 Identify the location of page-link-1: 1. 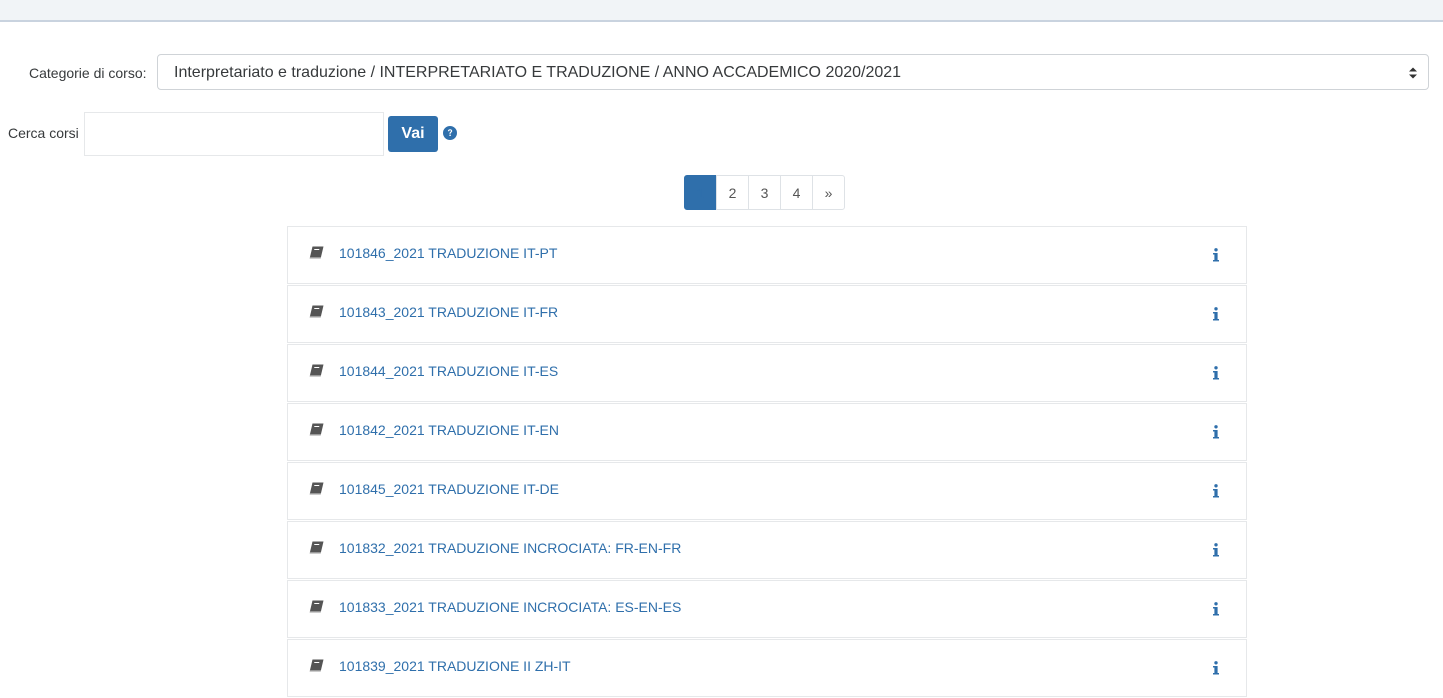
(700, 192).